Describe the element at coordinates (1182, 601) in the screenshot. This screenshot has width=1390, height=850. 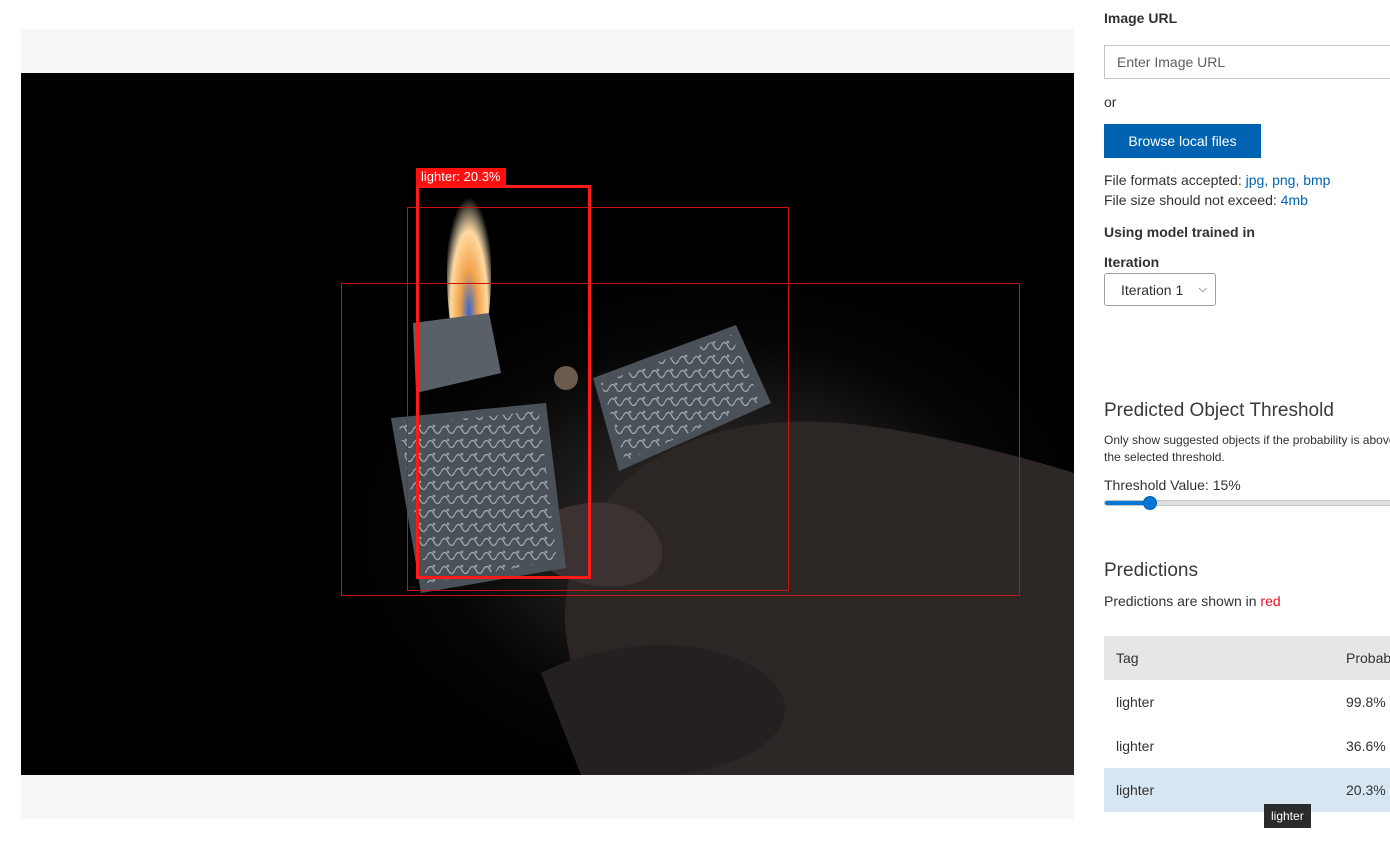
I see `predictions-note-prefix: Predictions are shown in` at that location.